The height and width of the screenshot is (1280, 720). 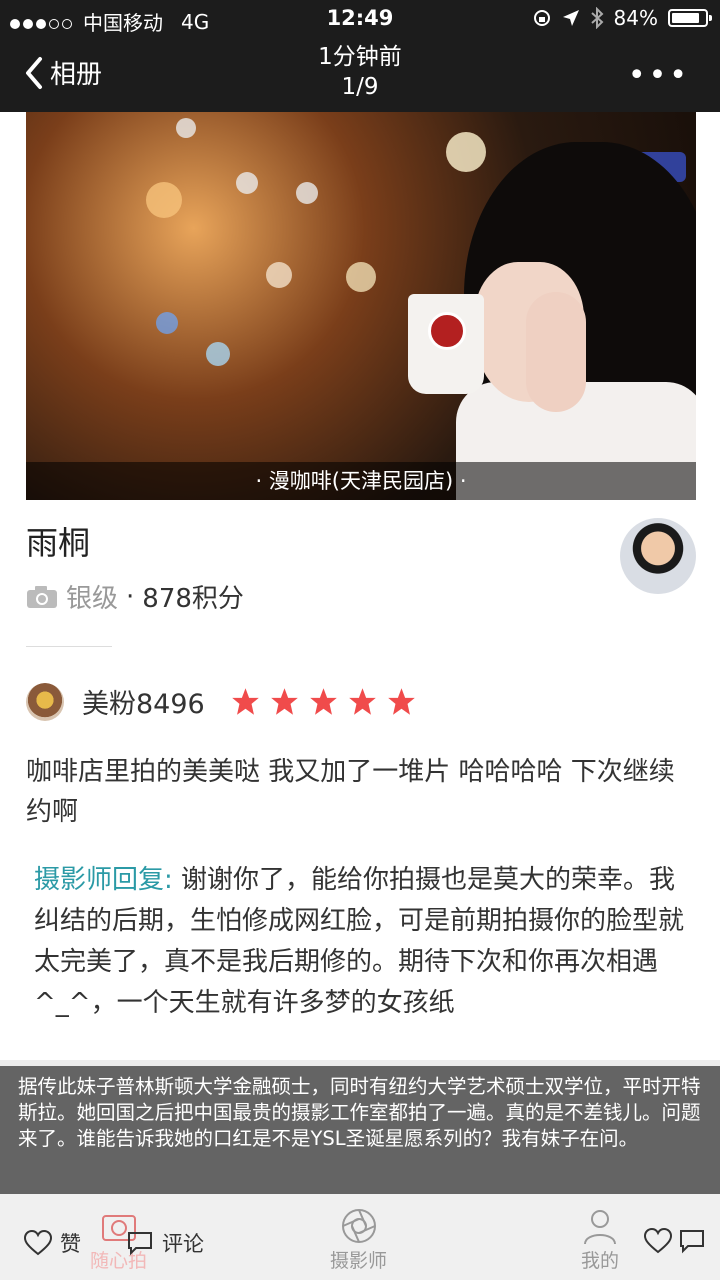 I want to click on status-right: 84%, so click(x=622, y=18).